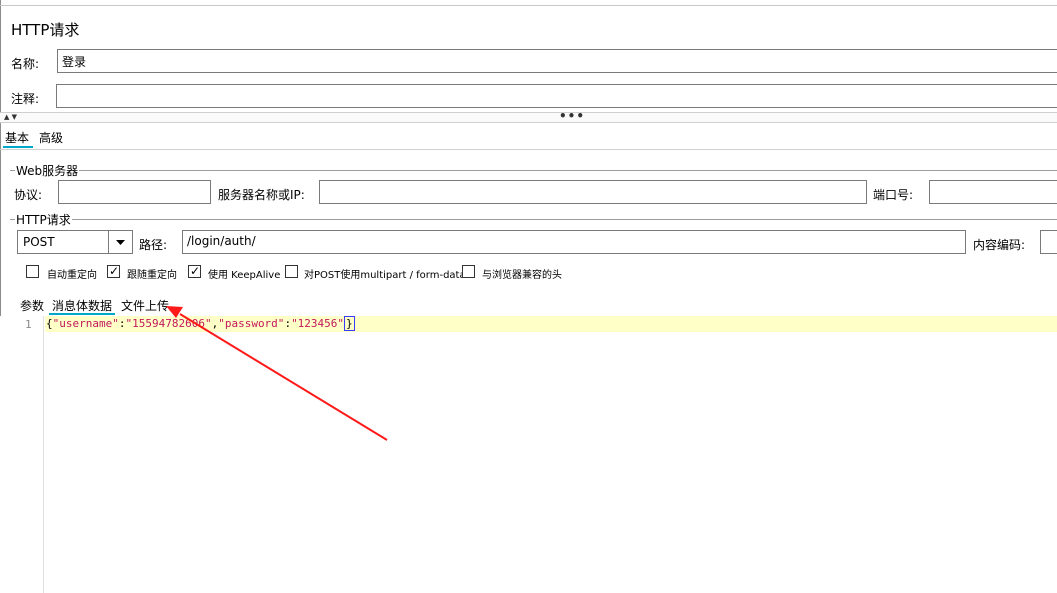 The height and width of the screenshot is (593, 1057). What do you see at coordinates (277, 373) in the screenshot?
I see `annotation-arrow-icon` at bounding box center [277, 373].